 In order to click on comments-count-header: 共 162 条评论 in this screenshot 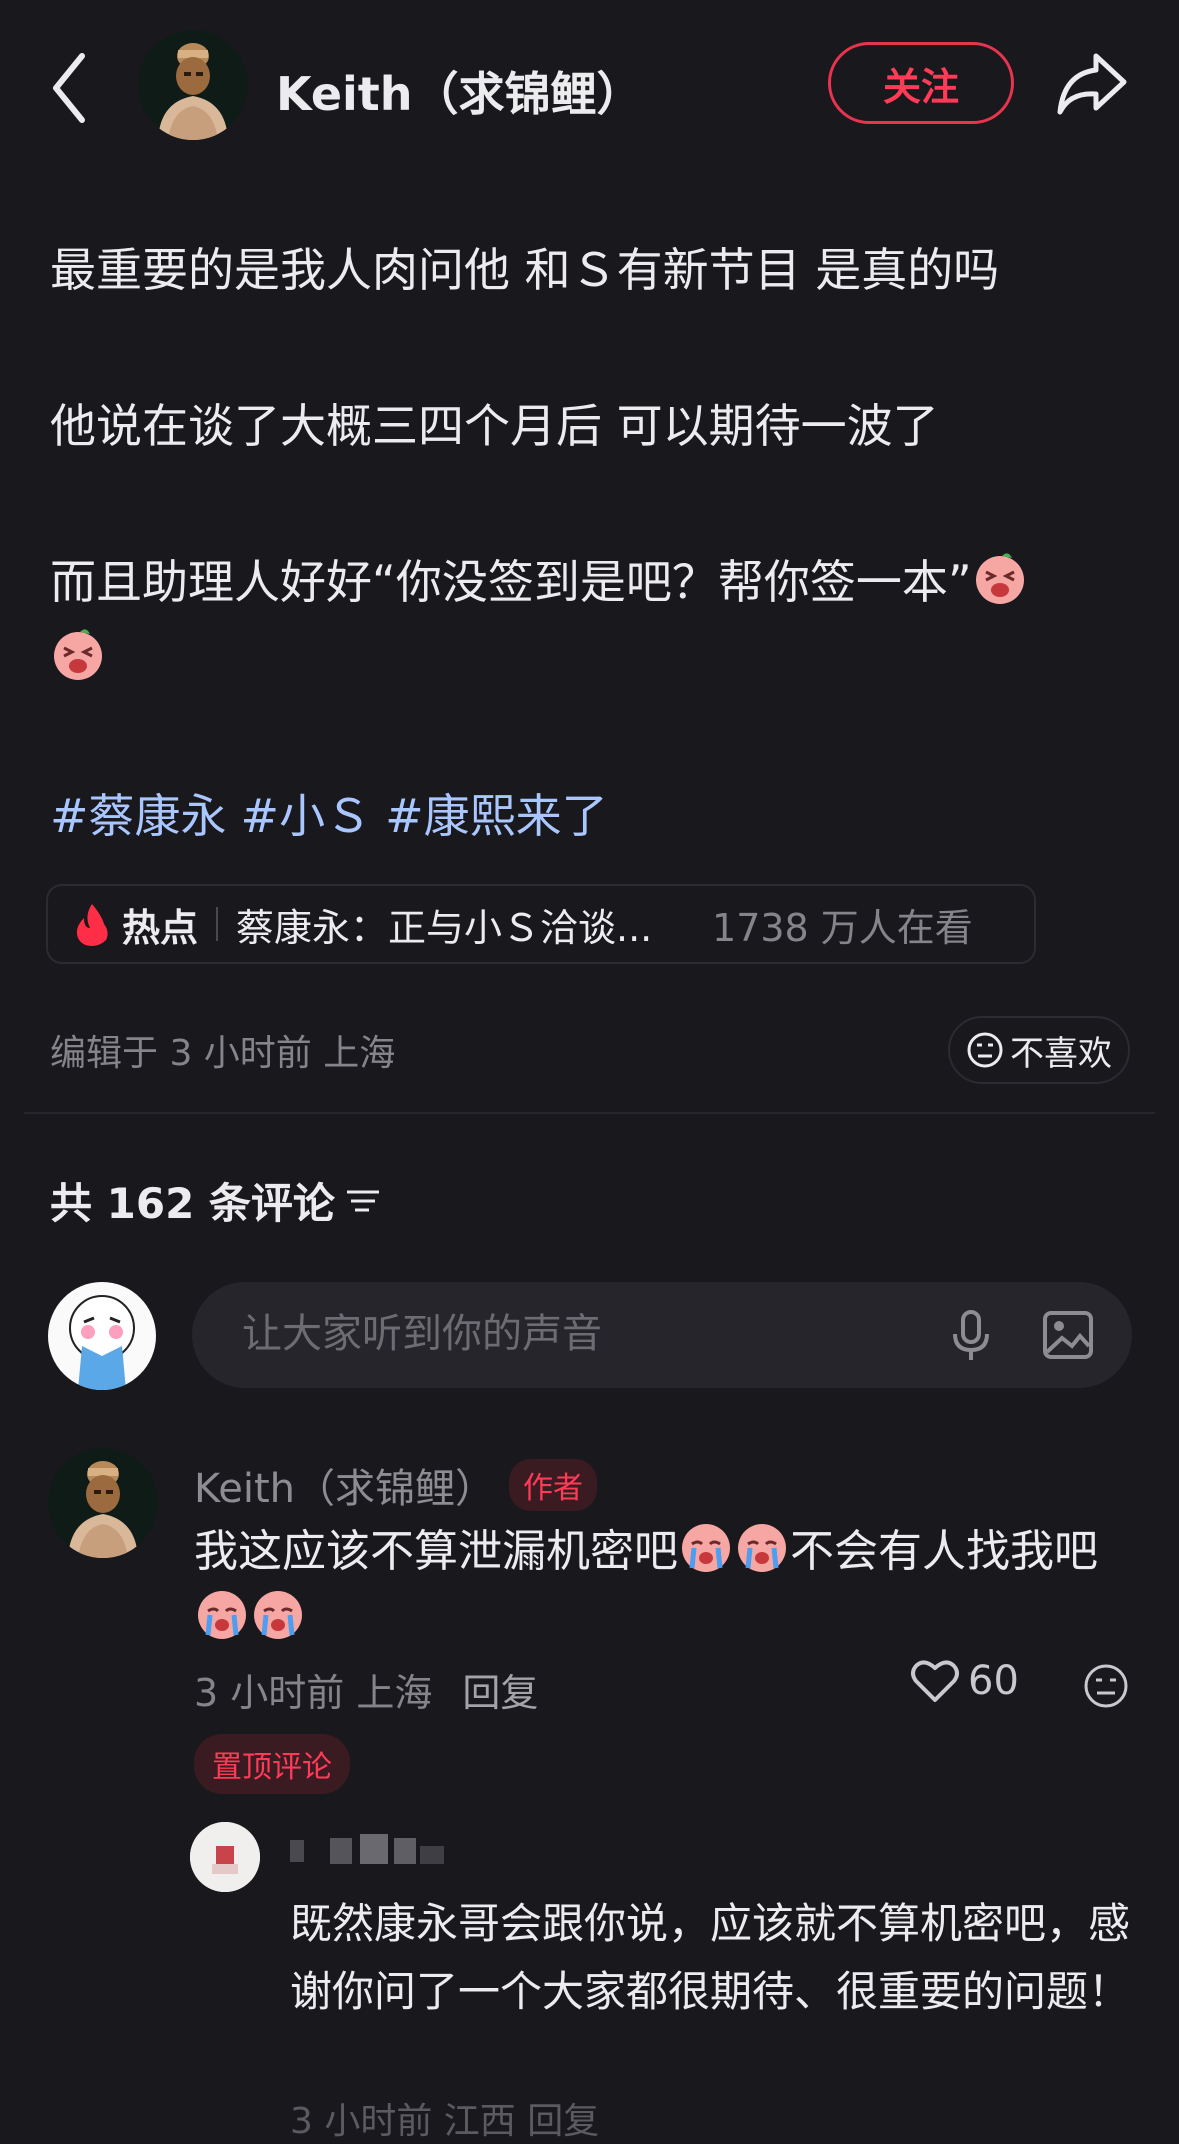, I will do `click(215, 1200)`.